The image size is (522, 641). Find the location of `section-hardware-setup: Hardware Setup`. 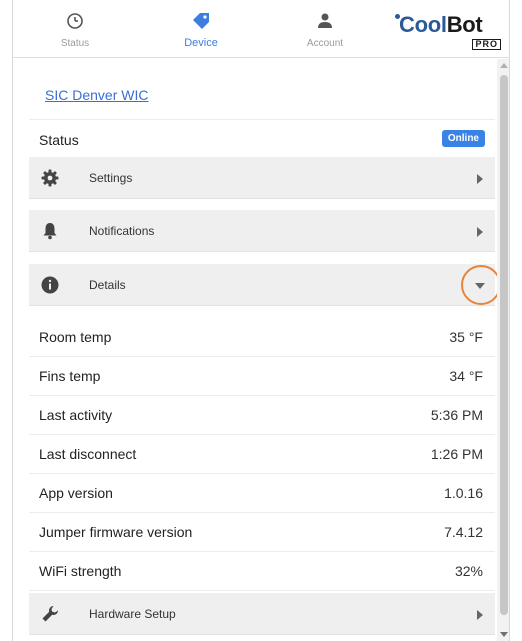

section-hardware-setup: Hardware Setup is located at coordinates (262, 614).